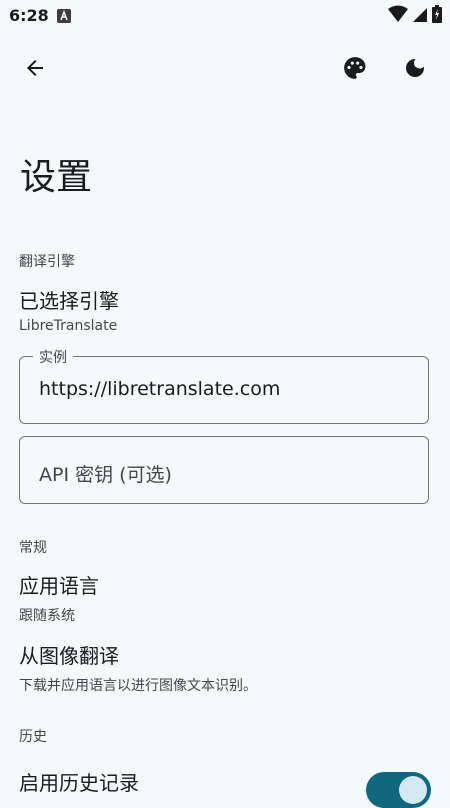 This screenshot has height=808, width=450. Describe the element at coordinates (56, 177) in the screenshot. I see `page-title: 设置` at that location.